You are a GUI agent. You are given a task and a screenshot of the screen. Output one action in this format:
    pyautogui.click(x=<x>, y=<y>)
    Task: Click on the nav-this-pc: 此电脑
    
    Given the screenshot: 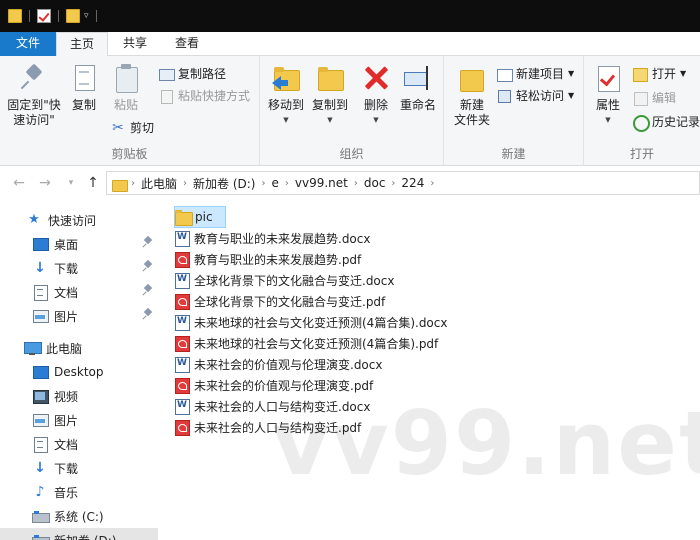 What is the action you would take?
    pyautogui.click(x=79, y=348)
    